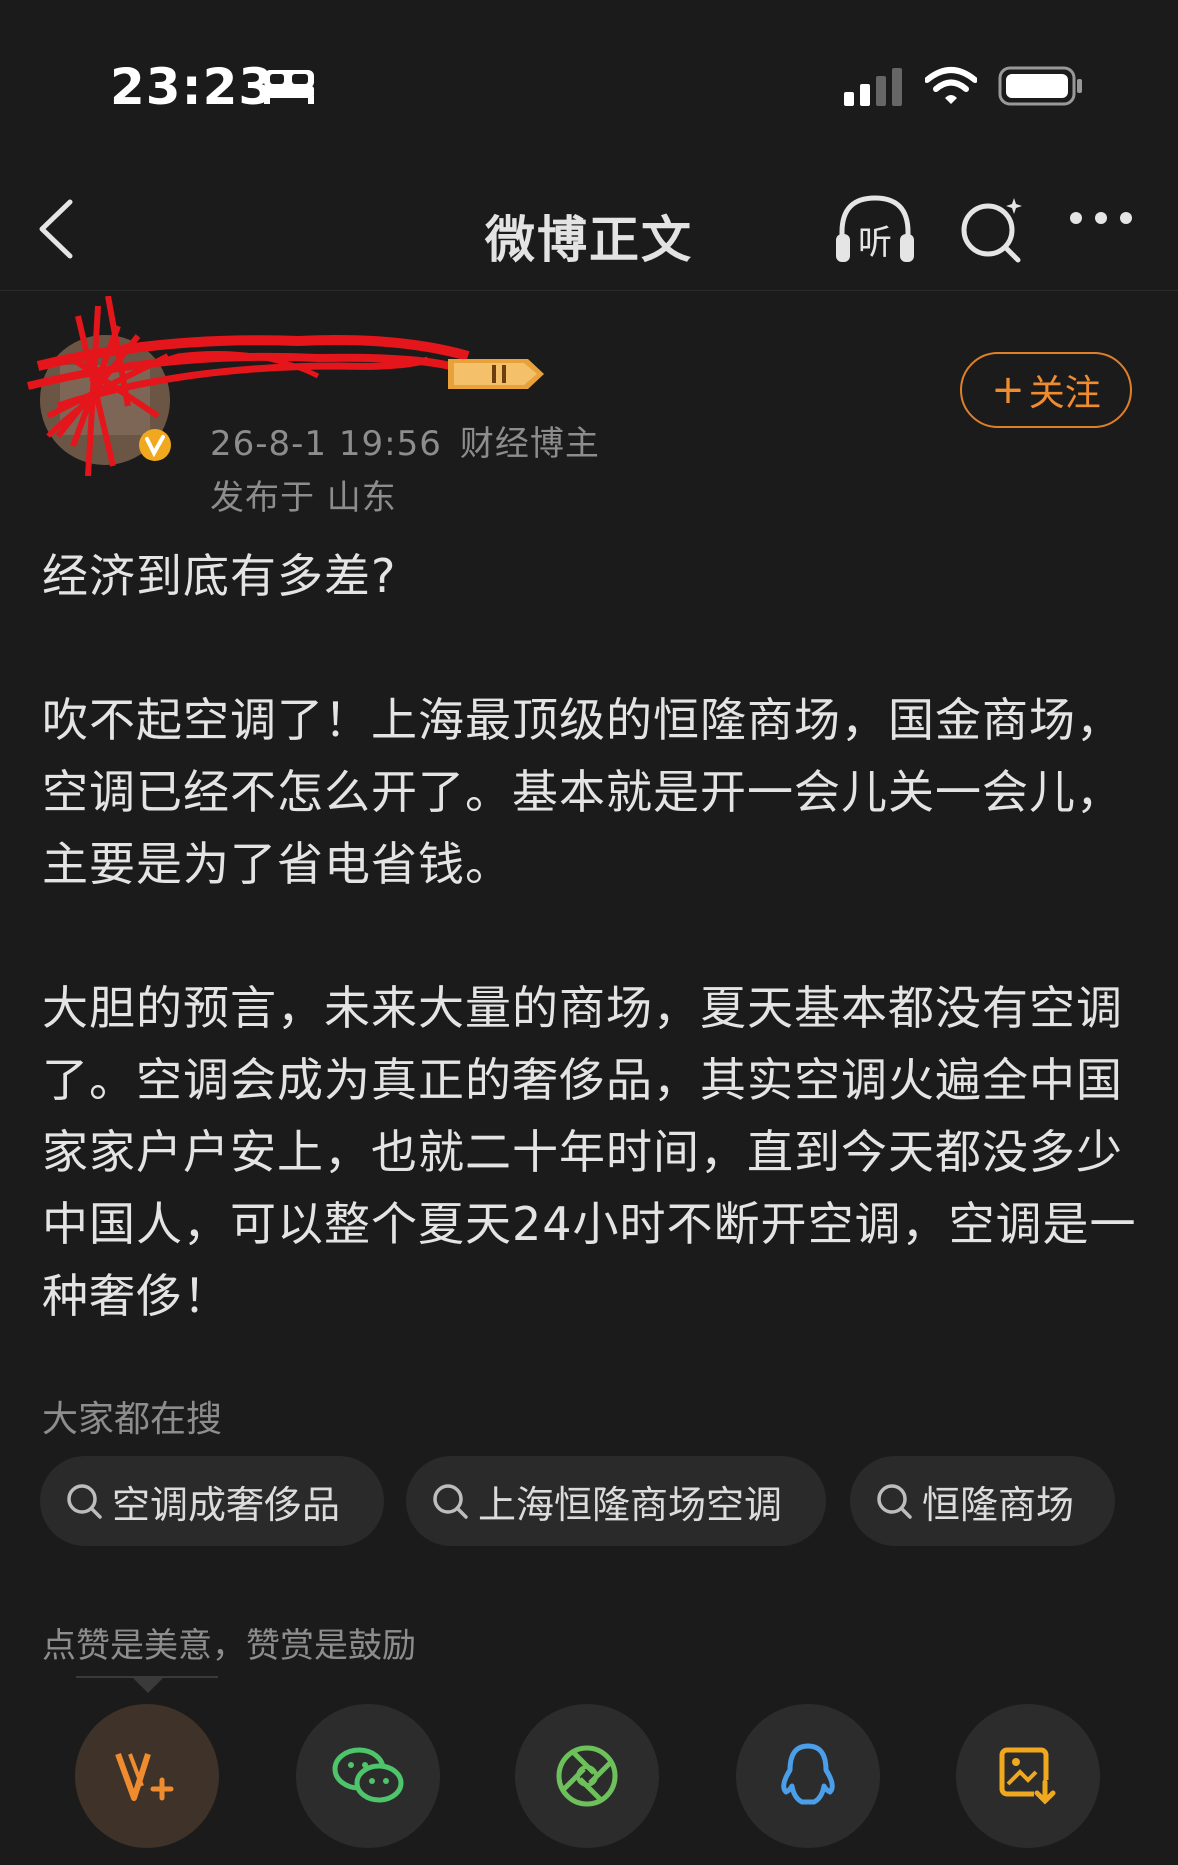 This screenshot has width=1178, height=1865. What do you see at coordinates (229, 1646) in the screenshot?
I see `reward-label: 点赞是美意，赞赏是鼓励` at bounding box center [229, 1646].